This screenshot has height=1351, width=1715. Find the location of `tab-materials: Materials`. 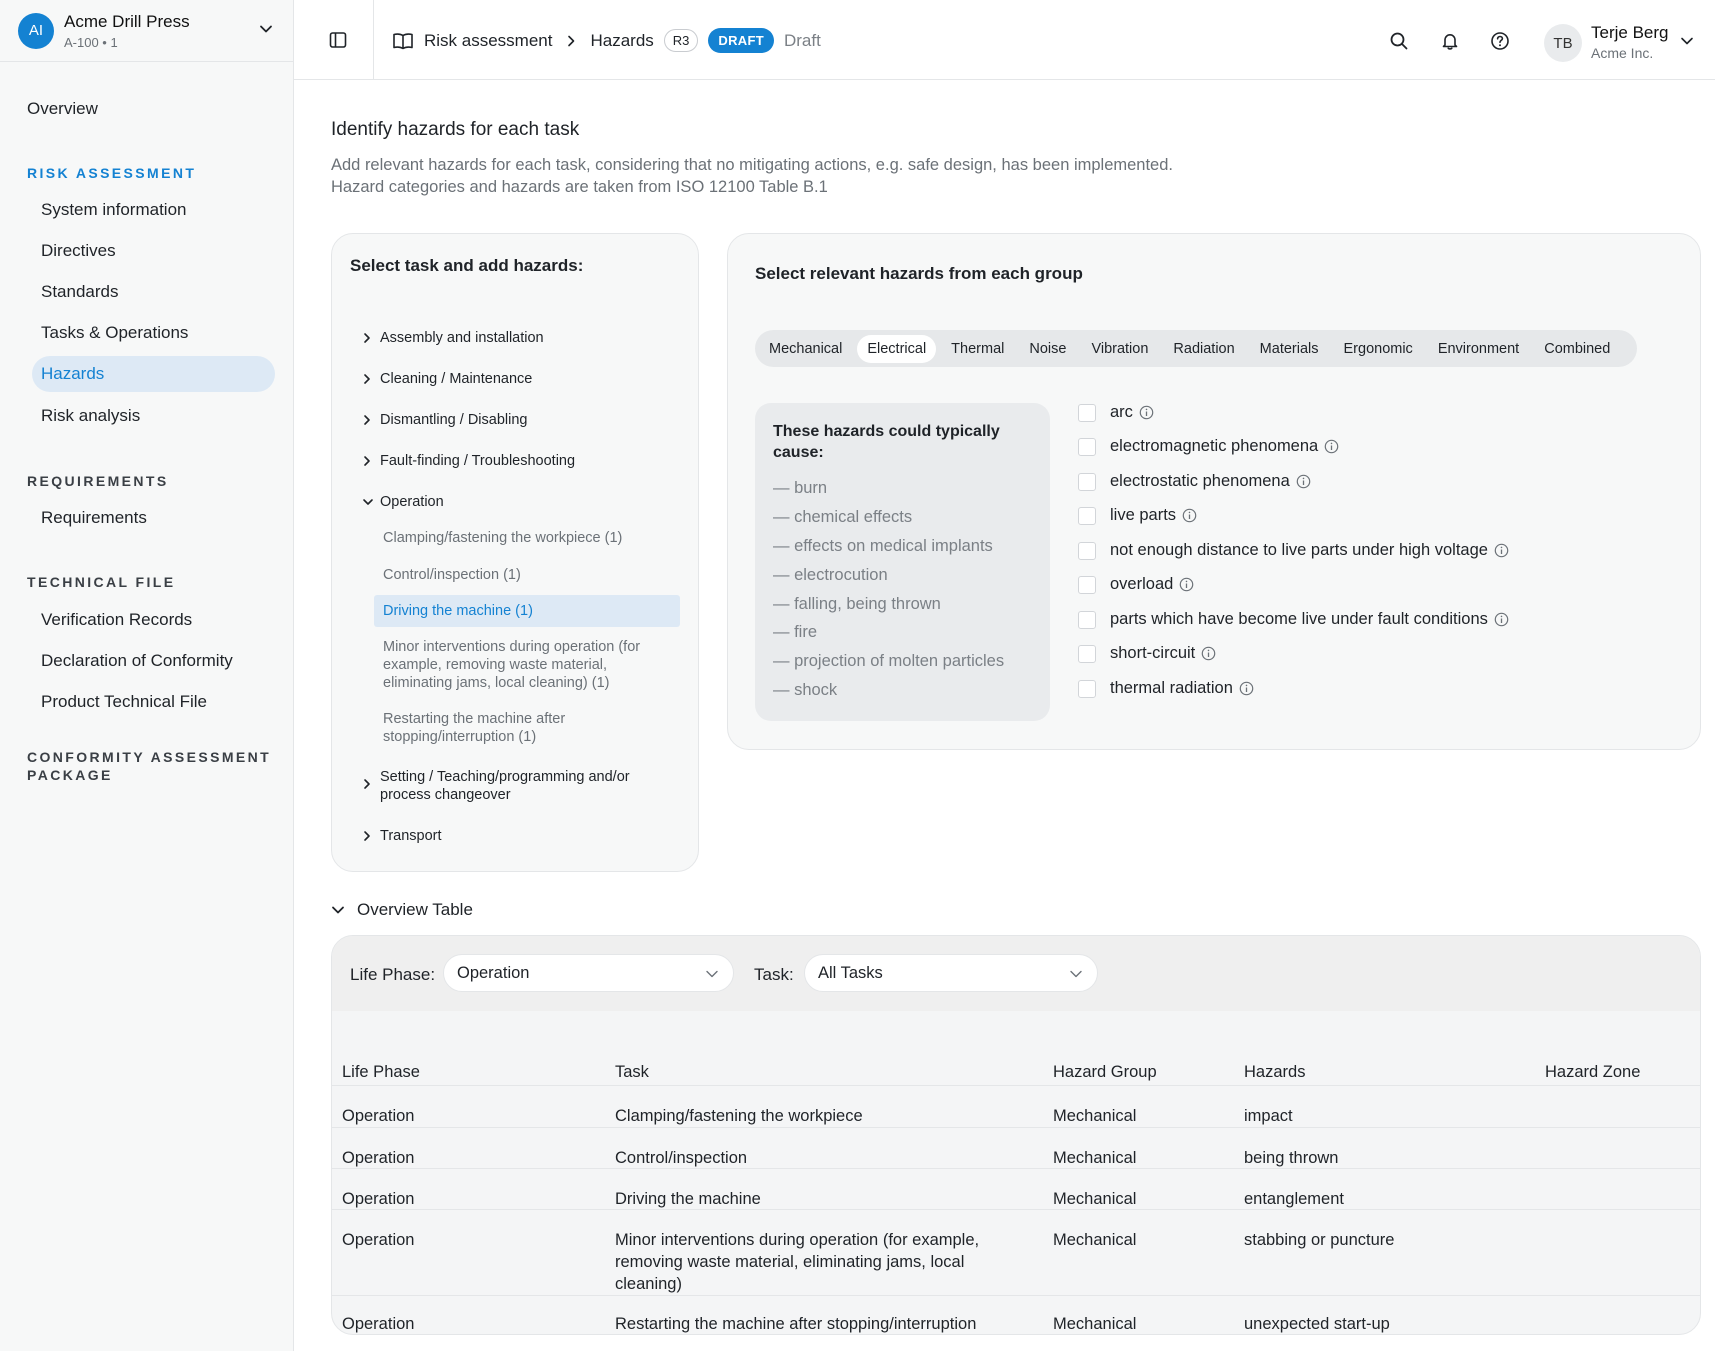

tab-materials: Materials is located at coordinates (1289, 349).